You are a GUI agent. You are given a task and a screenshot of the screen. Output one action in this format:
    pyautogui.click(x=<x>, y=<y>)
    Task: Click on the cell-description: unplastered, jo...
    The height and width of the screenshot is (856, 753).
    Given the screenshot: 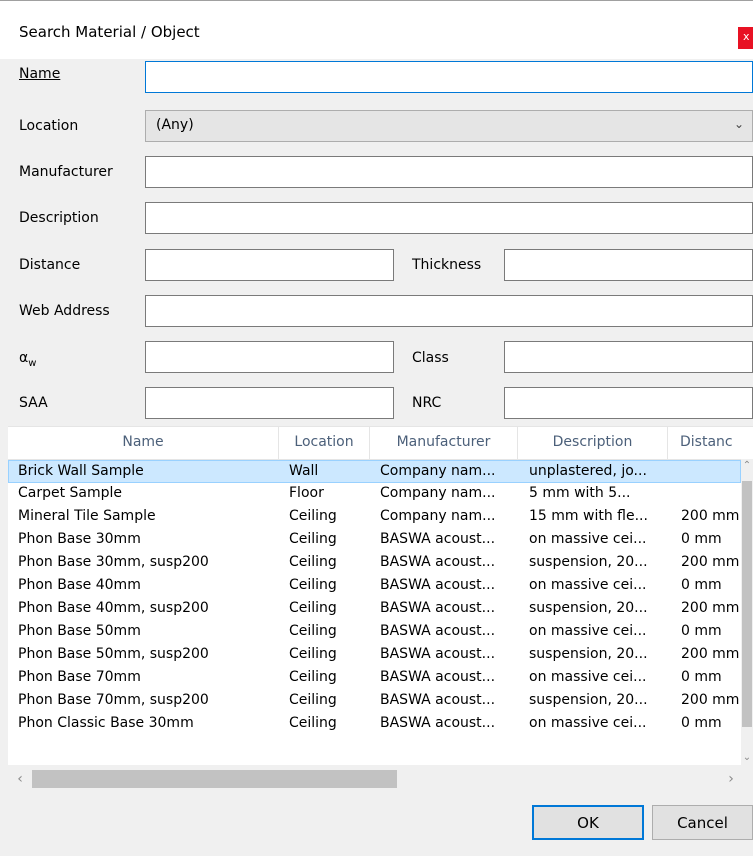 What is the action you would take?
    pyautogui.click(x=588, y=471)
    